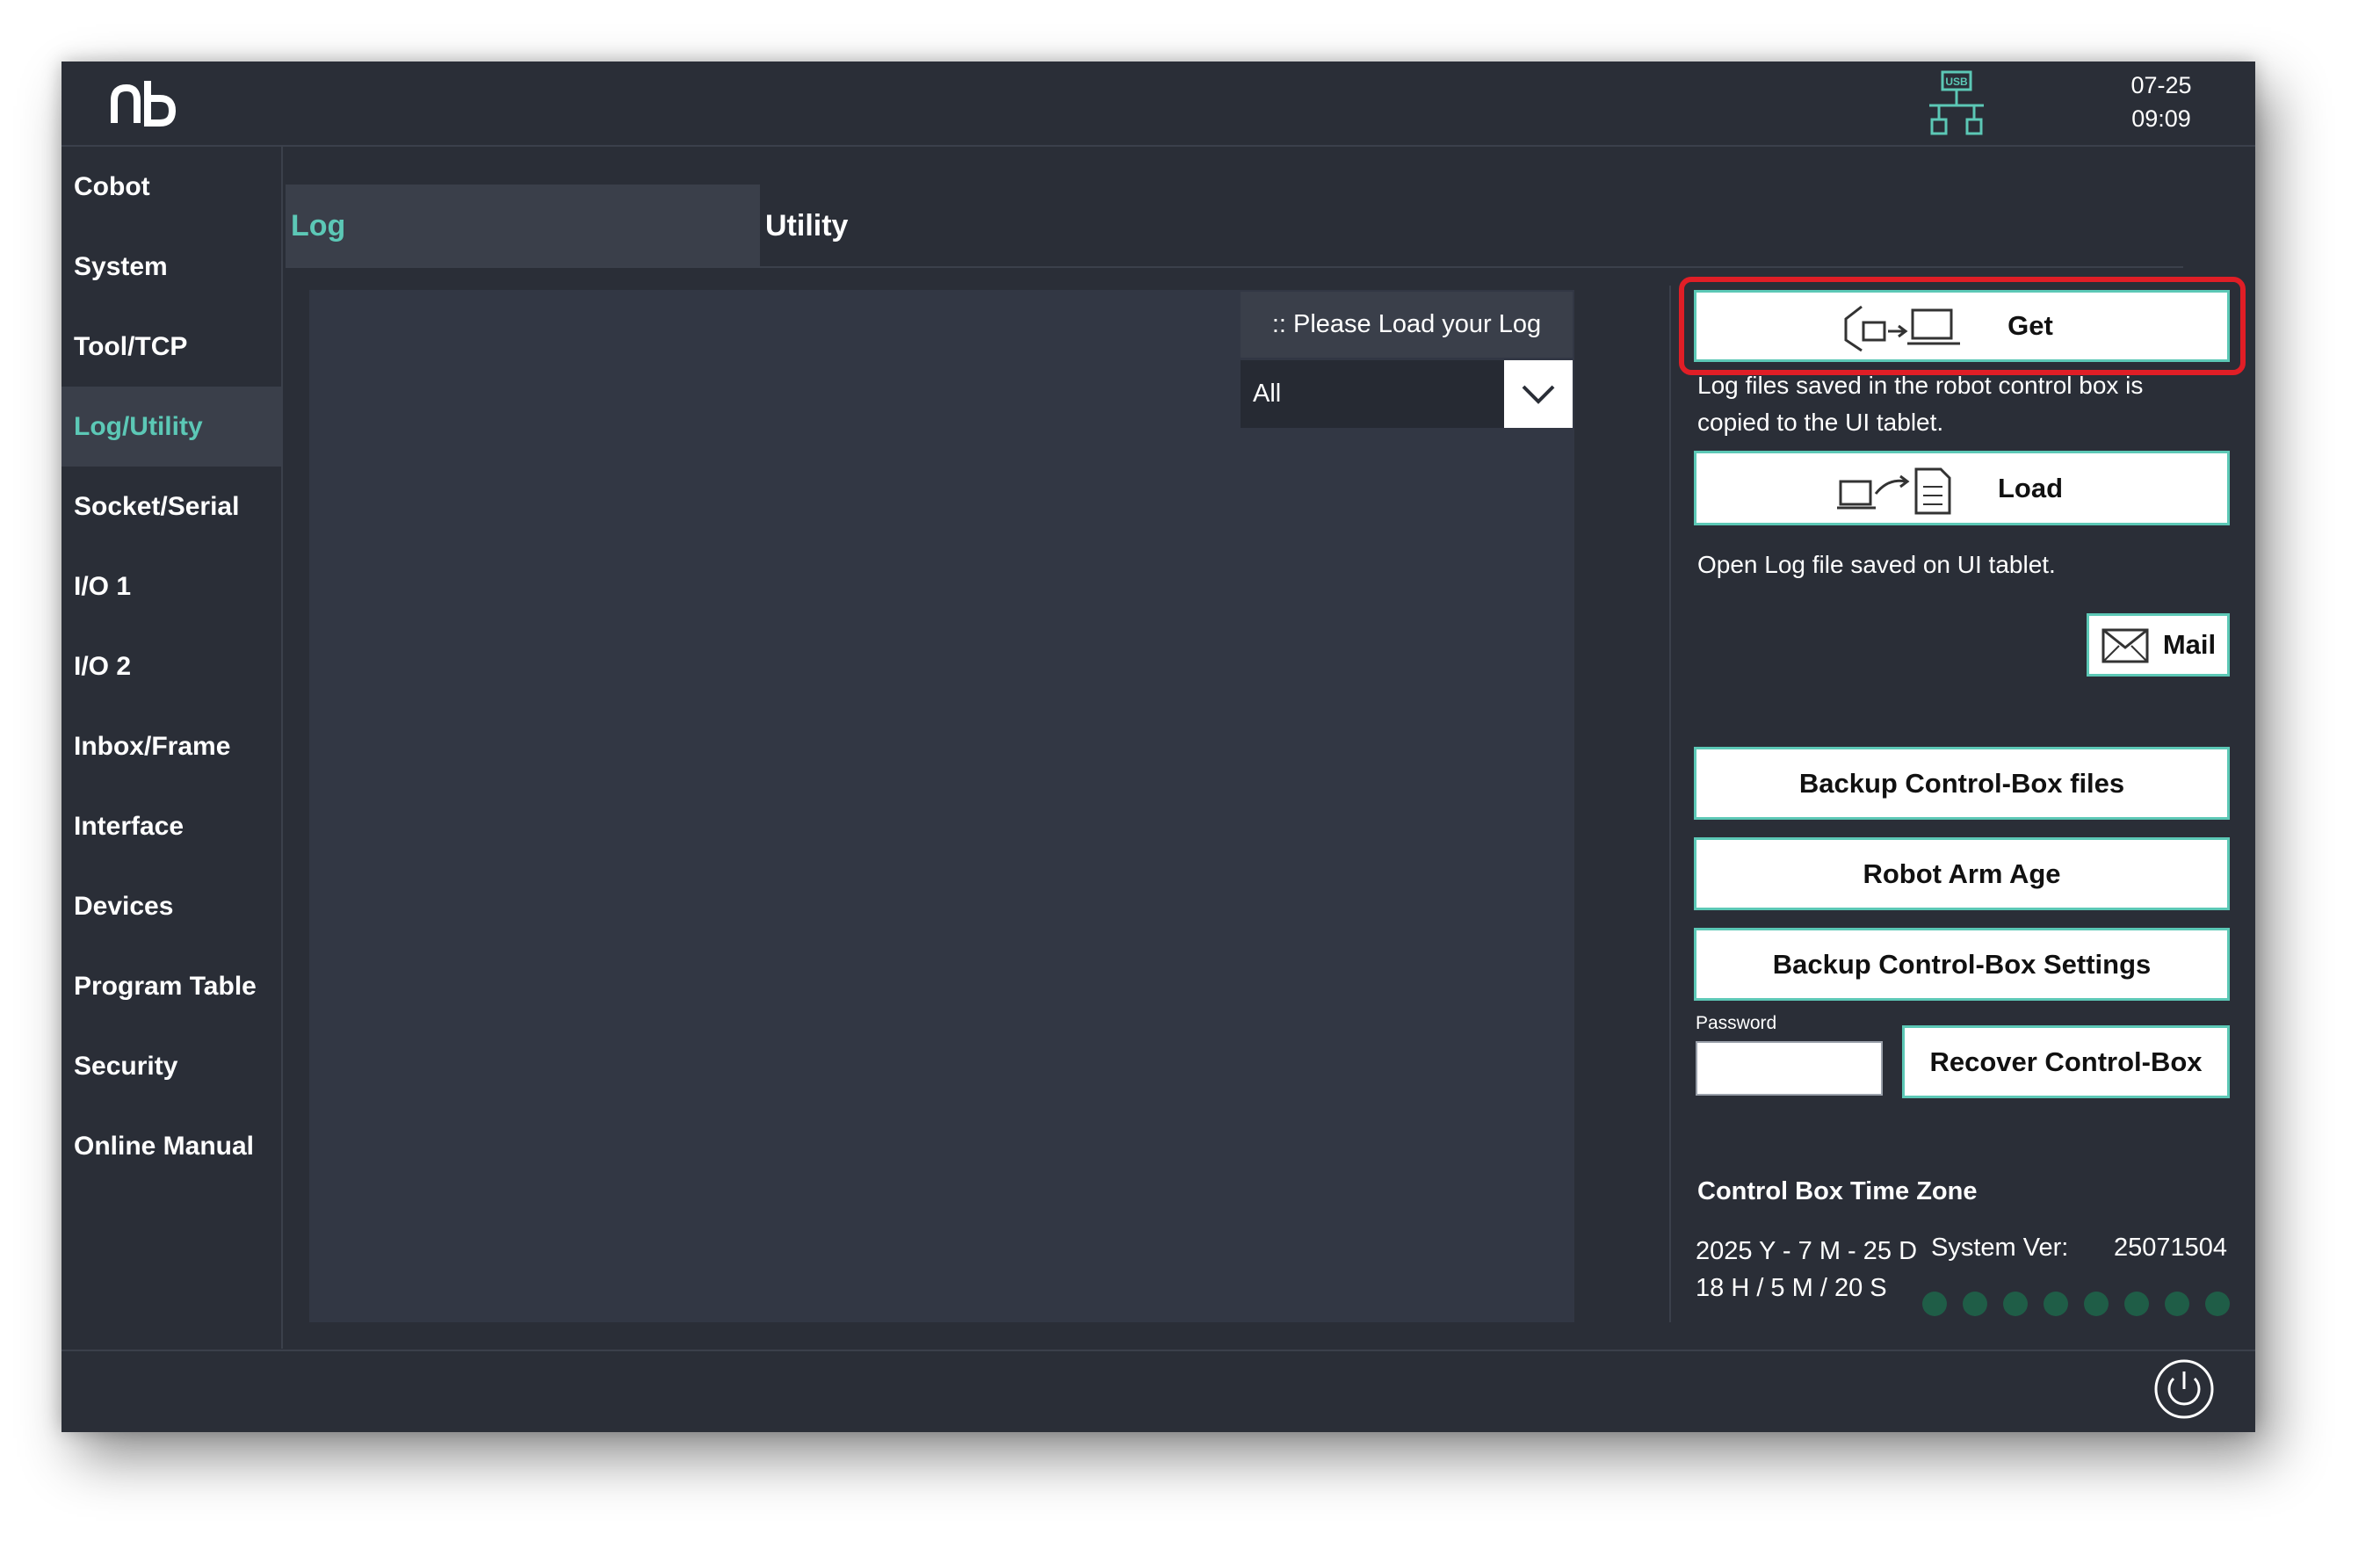 Image resolution: width=2380 pixels, height=1556 pixels. I want to click on sidebar-item-program-table: Program Table, so click(171, 986).